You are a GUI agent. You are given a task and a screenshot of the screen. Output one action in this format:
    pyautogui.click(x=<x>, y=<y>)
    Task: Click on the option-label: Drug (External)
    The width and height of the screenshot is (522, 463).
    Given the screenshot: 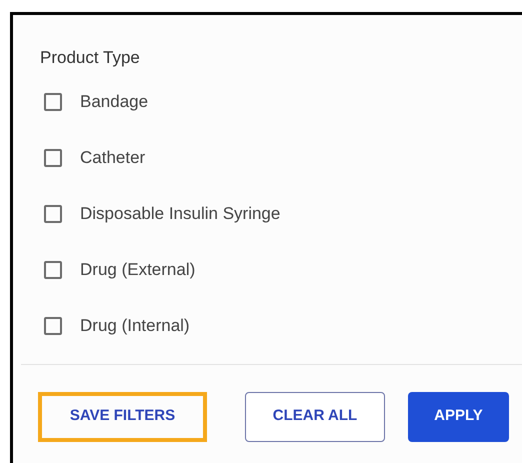 What is the action you would take?
    pyautogui.click(x=138, y=269)
    